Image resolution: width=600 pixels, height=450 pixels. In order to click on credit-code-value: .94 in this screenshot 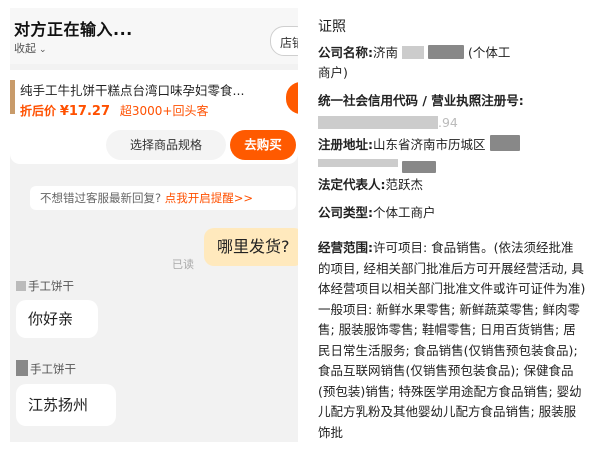, I will do `click(453, 123)`.